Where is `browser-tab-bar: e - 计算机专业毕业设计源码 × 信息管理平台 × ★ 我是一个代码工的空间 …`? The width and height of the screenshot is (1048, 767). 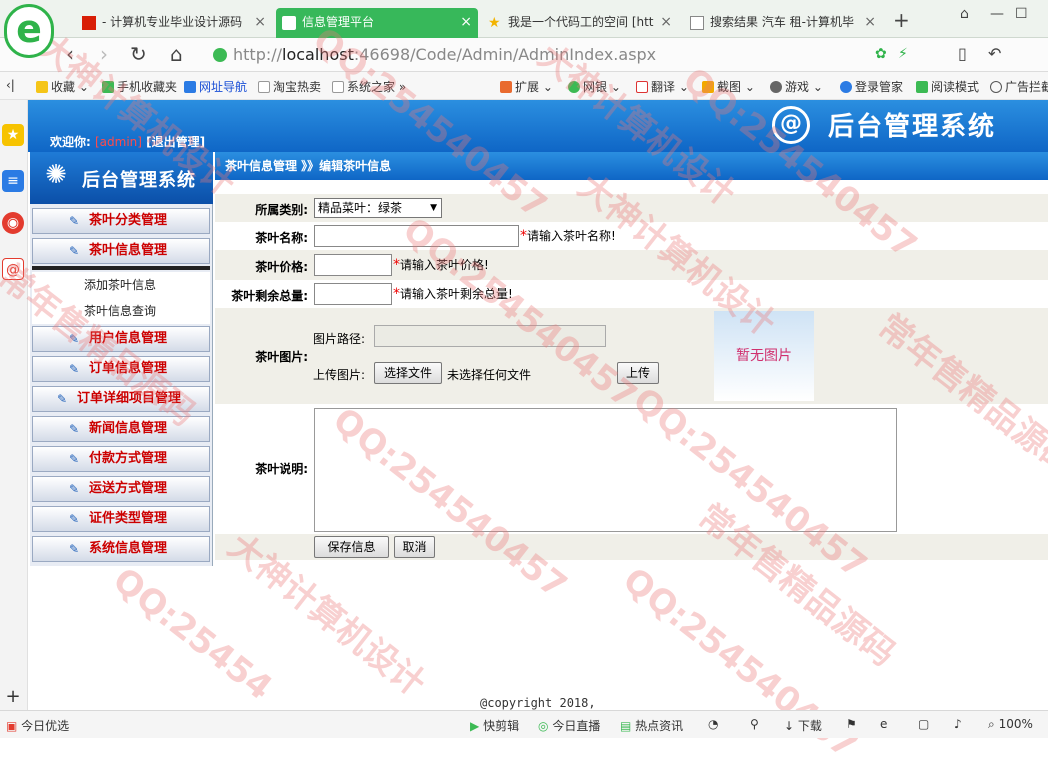
browser-tab-bar: e - 计算机专业毕业设计源码 × 信息管理平台 × ★ 我是一个代码工的空间 … is located at coordinates (524, 29).